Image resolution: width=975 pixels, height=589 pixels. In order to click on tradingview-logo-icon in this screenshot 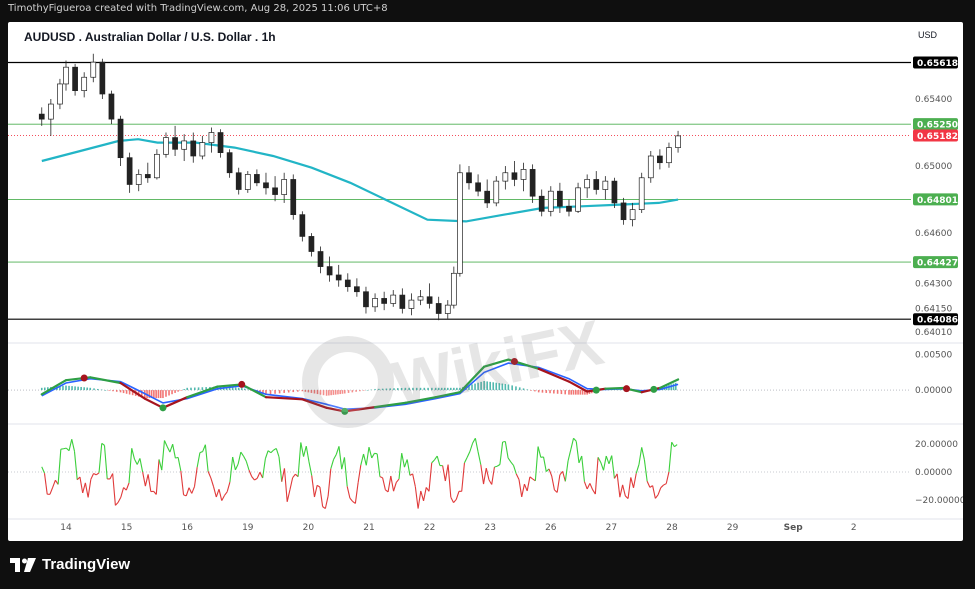, I will do `click(23, 564)`.